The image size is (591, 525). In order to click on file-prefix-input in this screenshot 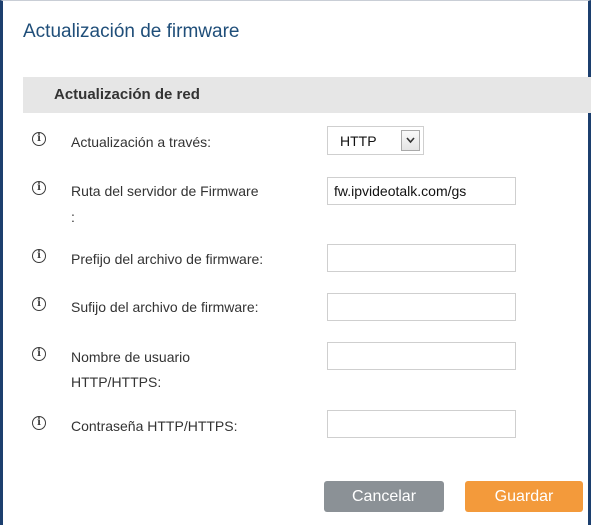, I will do `click(421, 258)`.